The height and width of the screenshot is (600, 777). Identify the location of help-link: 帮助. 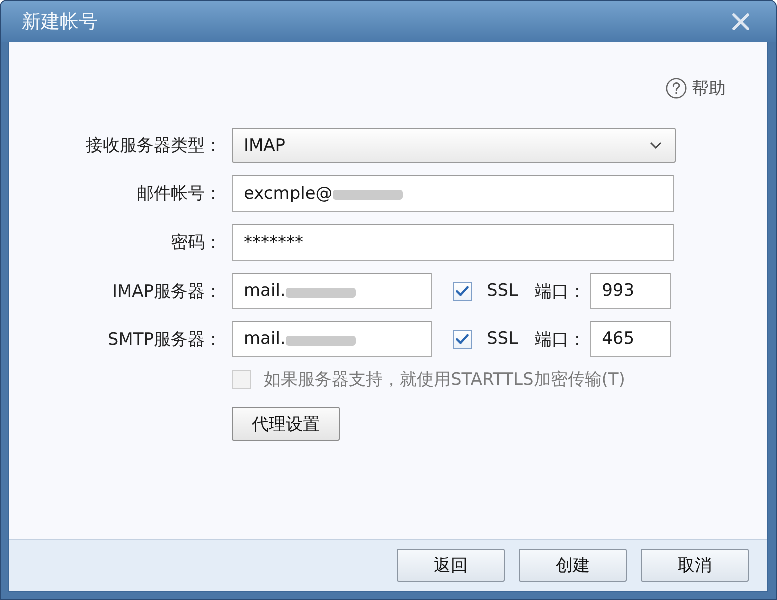
(696, 88).